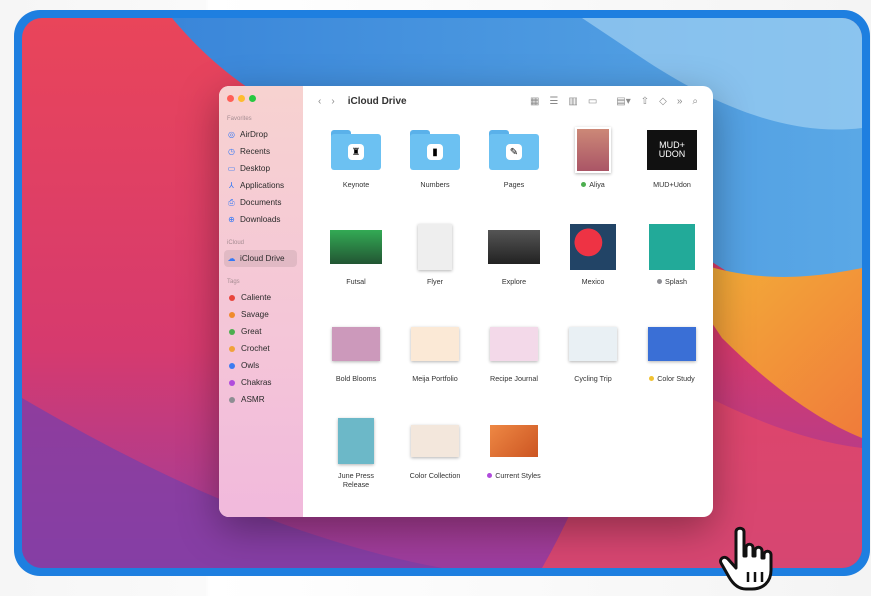 The width and height of the screenshot is (871, 596). I want to click on tag-label: Great, so click(251, 331).